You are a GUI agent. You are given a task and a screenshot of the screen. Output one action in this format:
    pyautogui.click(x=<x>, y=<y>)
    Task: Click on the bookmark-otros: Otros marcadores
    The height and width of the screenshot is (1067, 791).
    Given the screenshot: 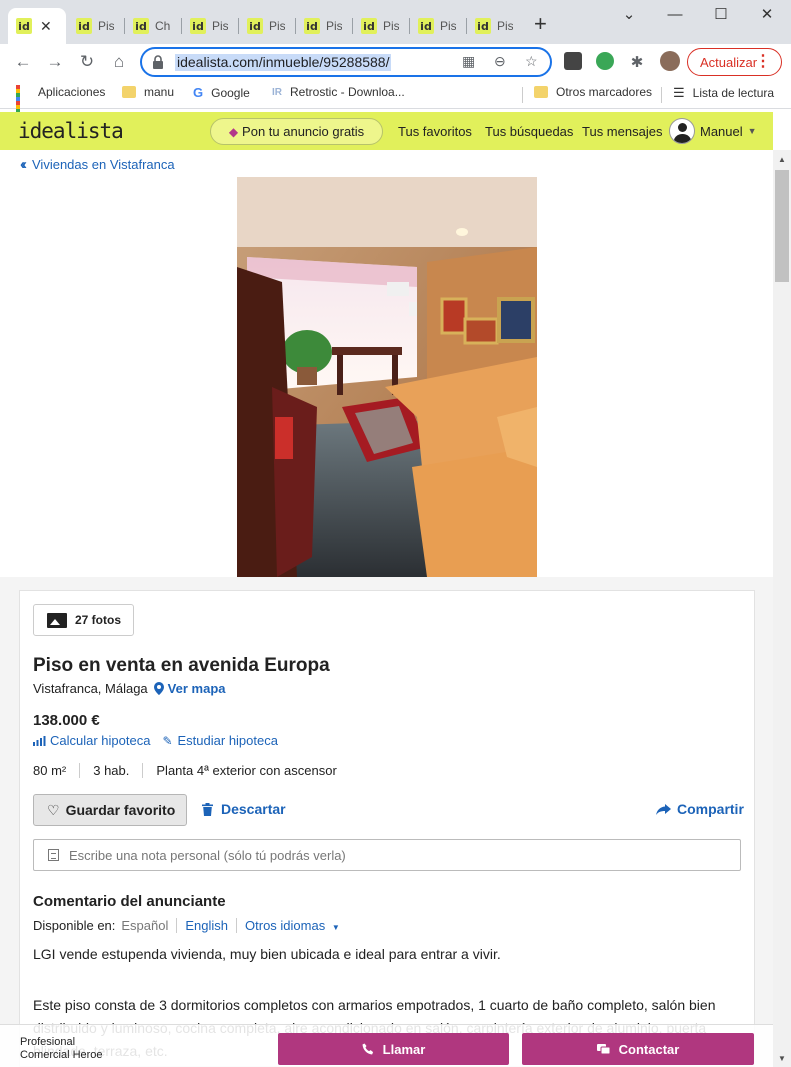 What is the action you would take?
    pyautogui.click(x=593, y=92)
    